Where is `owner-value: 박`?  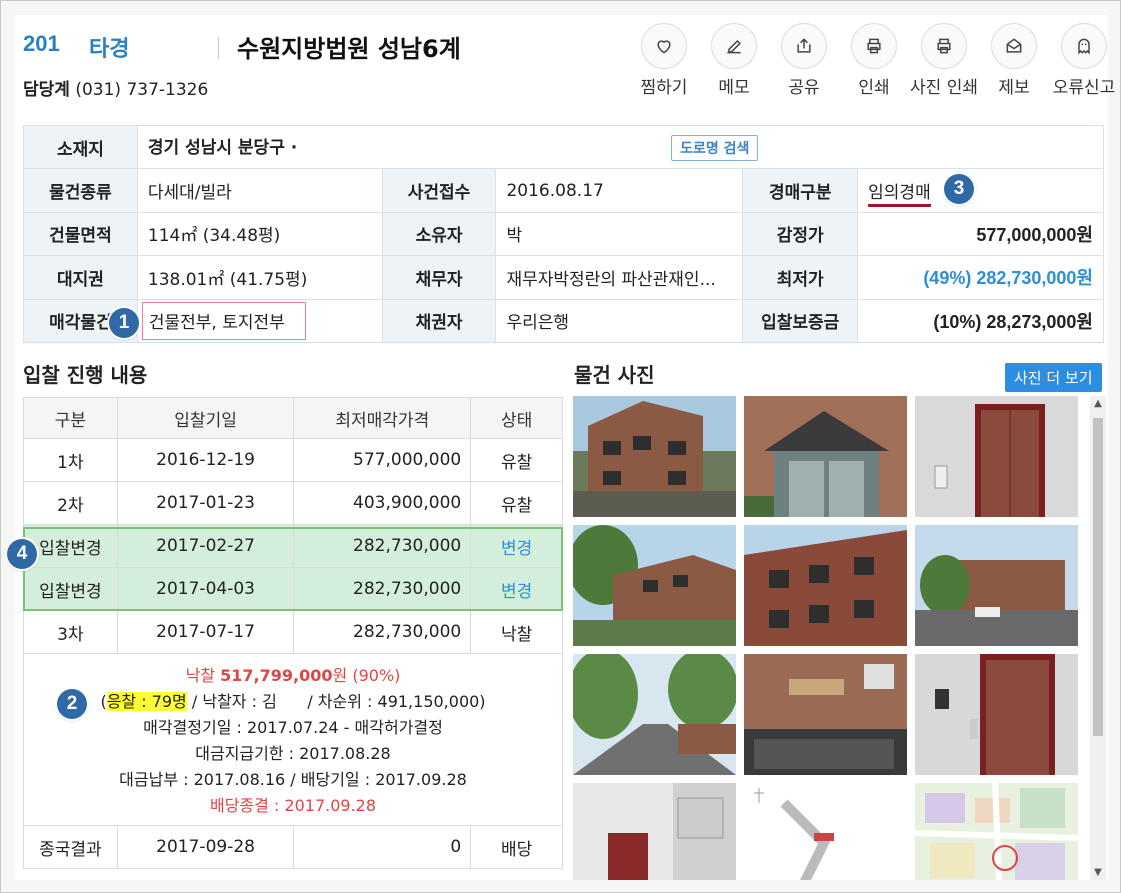 owner-value: 박 is located at coordinates (619, 234).